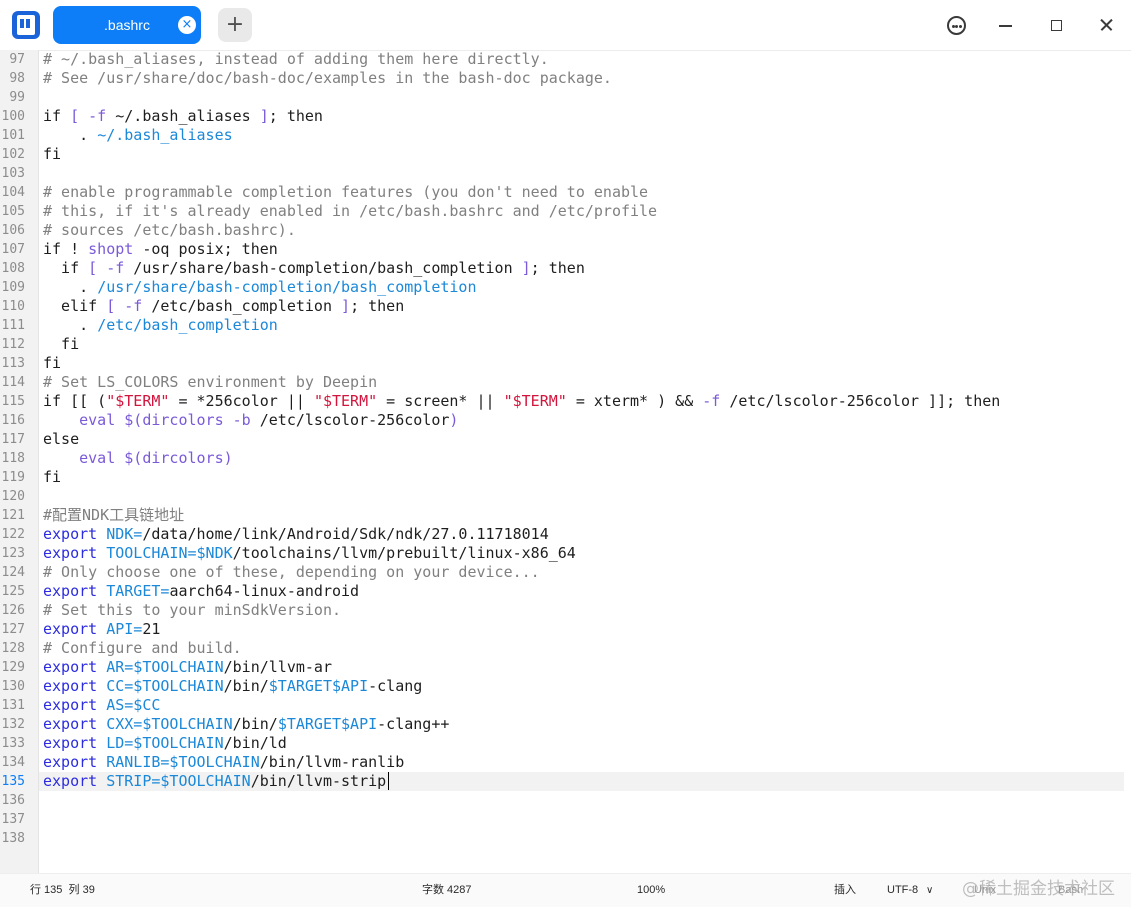 Image resolution: width=1131 pixels, height=907 pixels. Describe the element at coordinates (61, 439) in the screenshot. I see `code-line: else` at that location.